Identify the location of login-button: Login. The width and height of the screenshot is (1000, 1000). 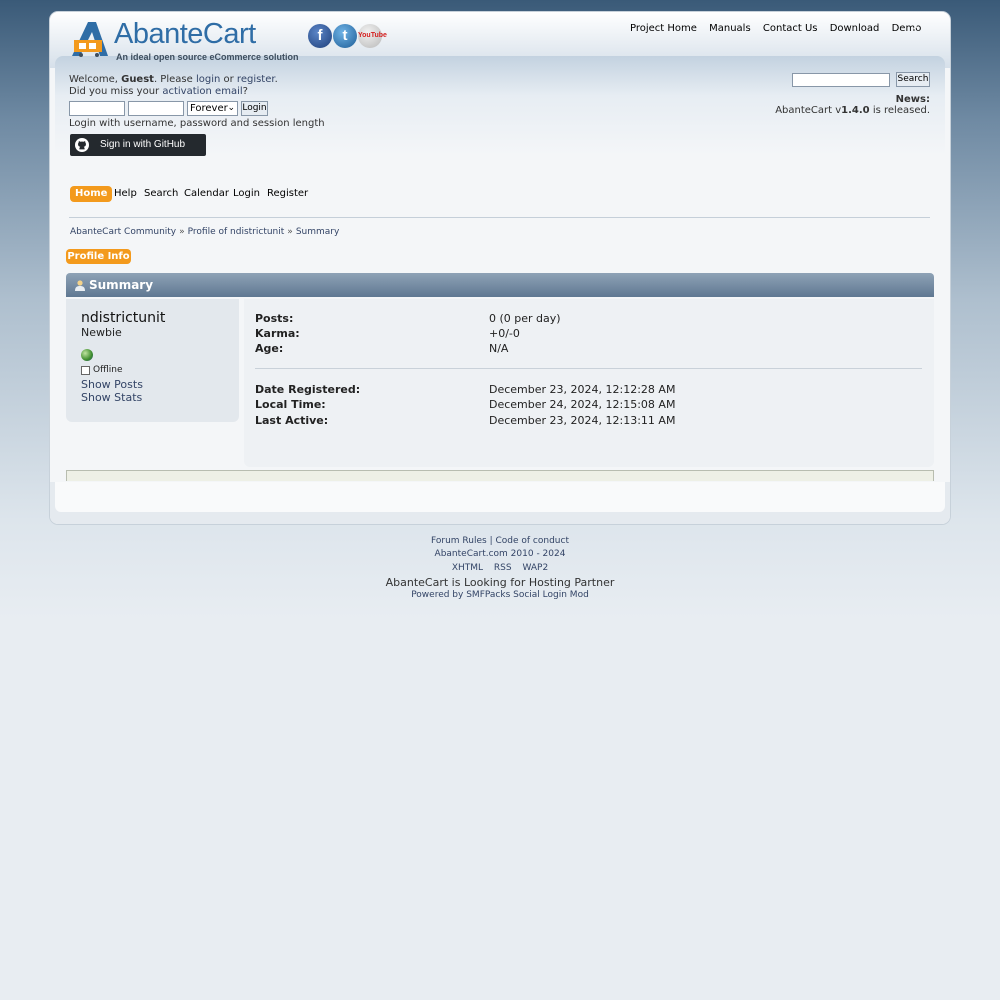
(254, 108).